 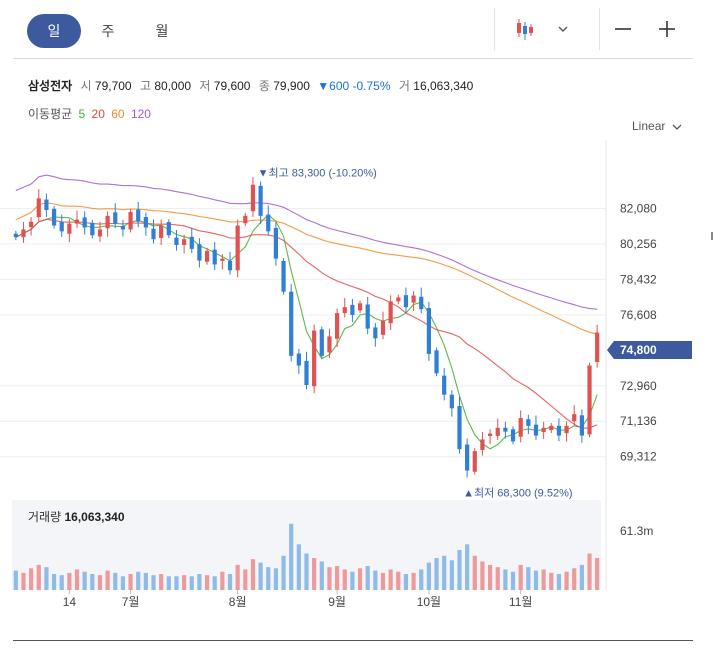 I want to click on y-tick-label: 78,432, so click(x=638, y=279).